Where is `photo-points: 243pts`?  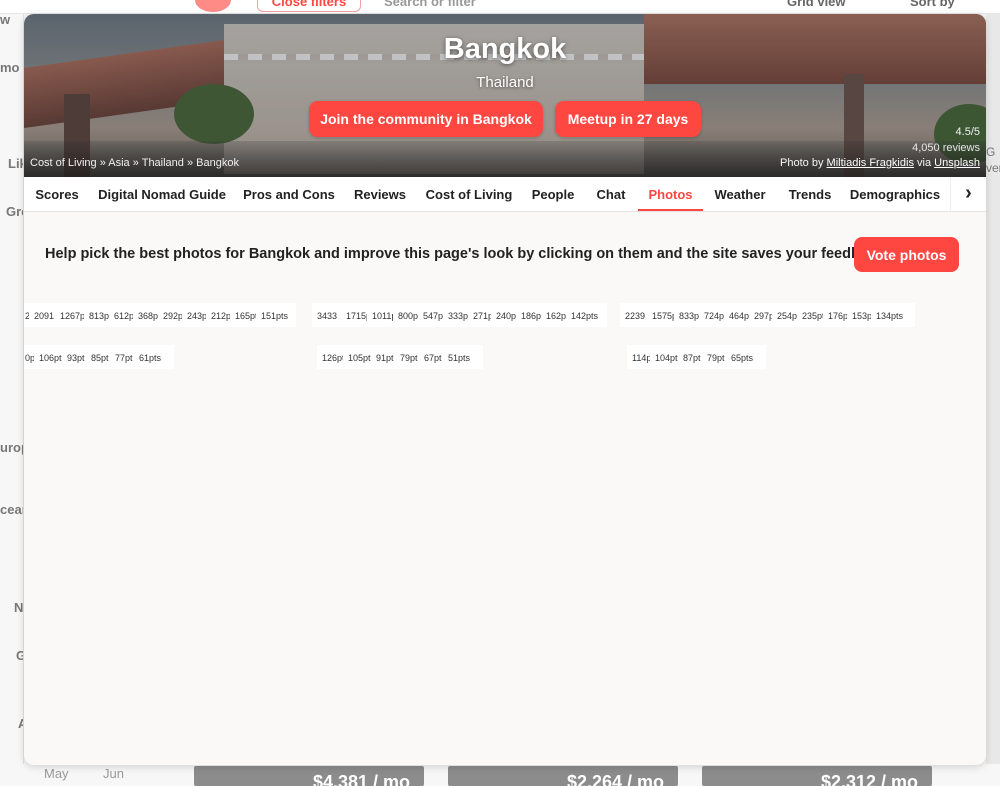 photo-points: 243pts is located at coordinates (196, 312).